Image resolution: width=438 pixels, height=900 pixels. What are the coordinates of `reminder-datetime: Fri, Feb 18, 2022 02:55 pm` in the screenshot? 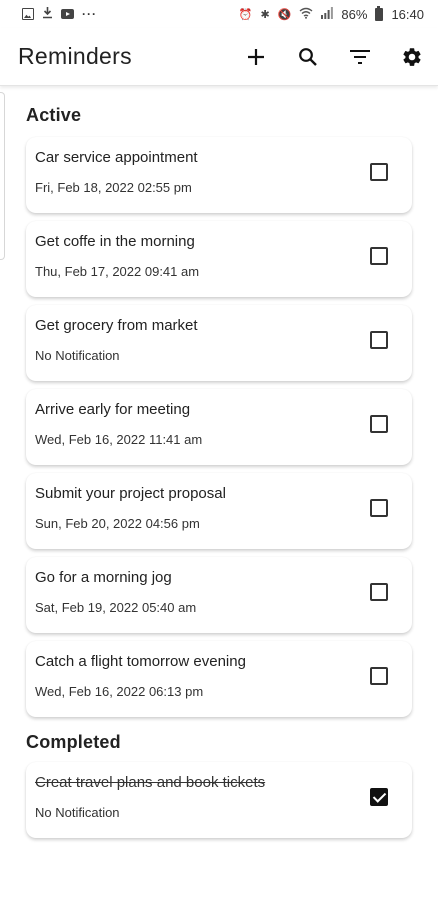 It's located at (113, 187).